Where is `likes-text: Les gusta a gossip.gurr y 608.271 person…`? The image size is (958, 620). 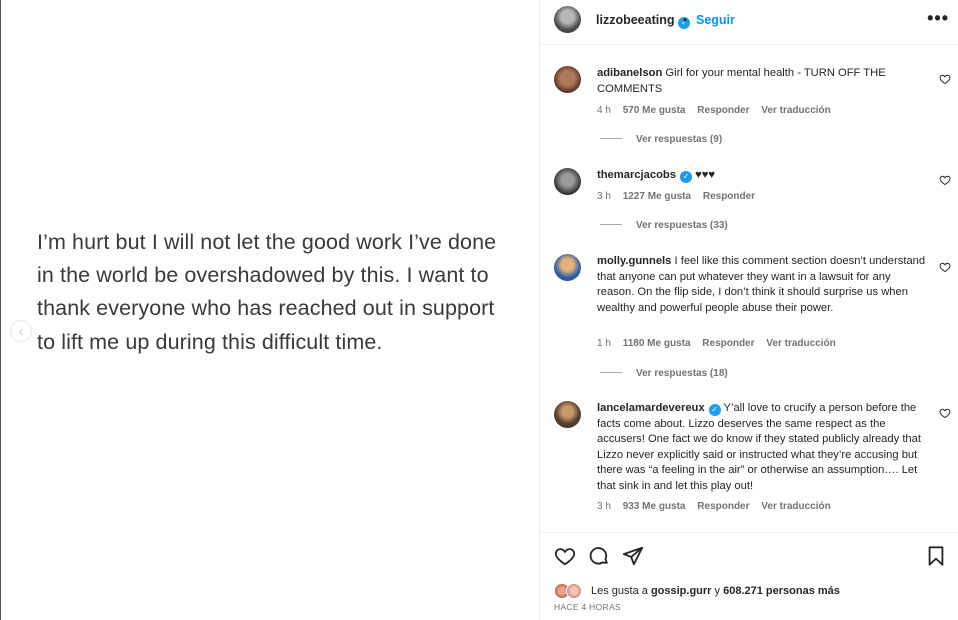
likes-text: Les gusta a gossip.gurr y 608.271 person… is located at coordinates (715, 591).